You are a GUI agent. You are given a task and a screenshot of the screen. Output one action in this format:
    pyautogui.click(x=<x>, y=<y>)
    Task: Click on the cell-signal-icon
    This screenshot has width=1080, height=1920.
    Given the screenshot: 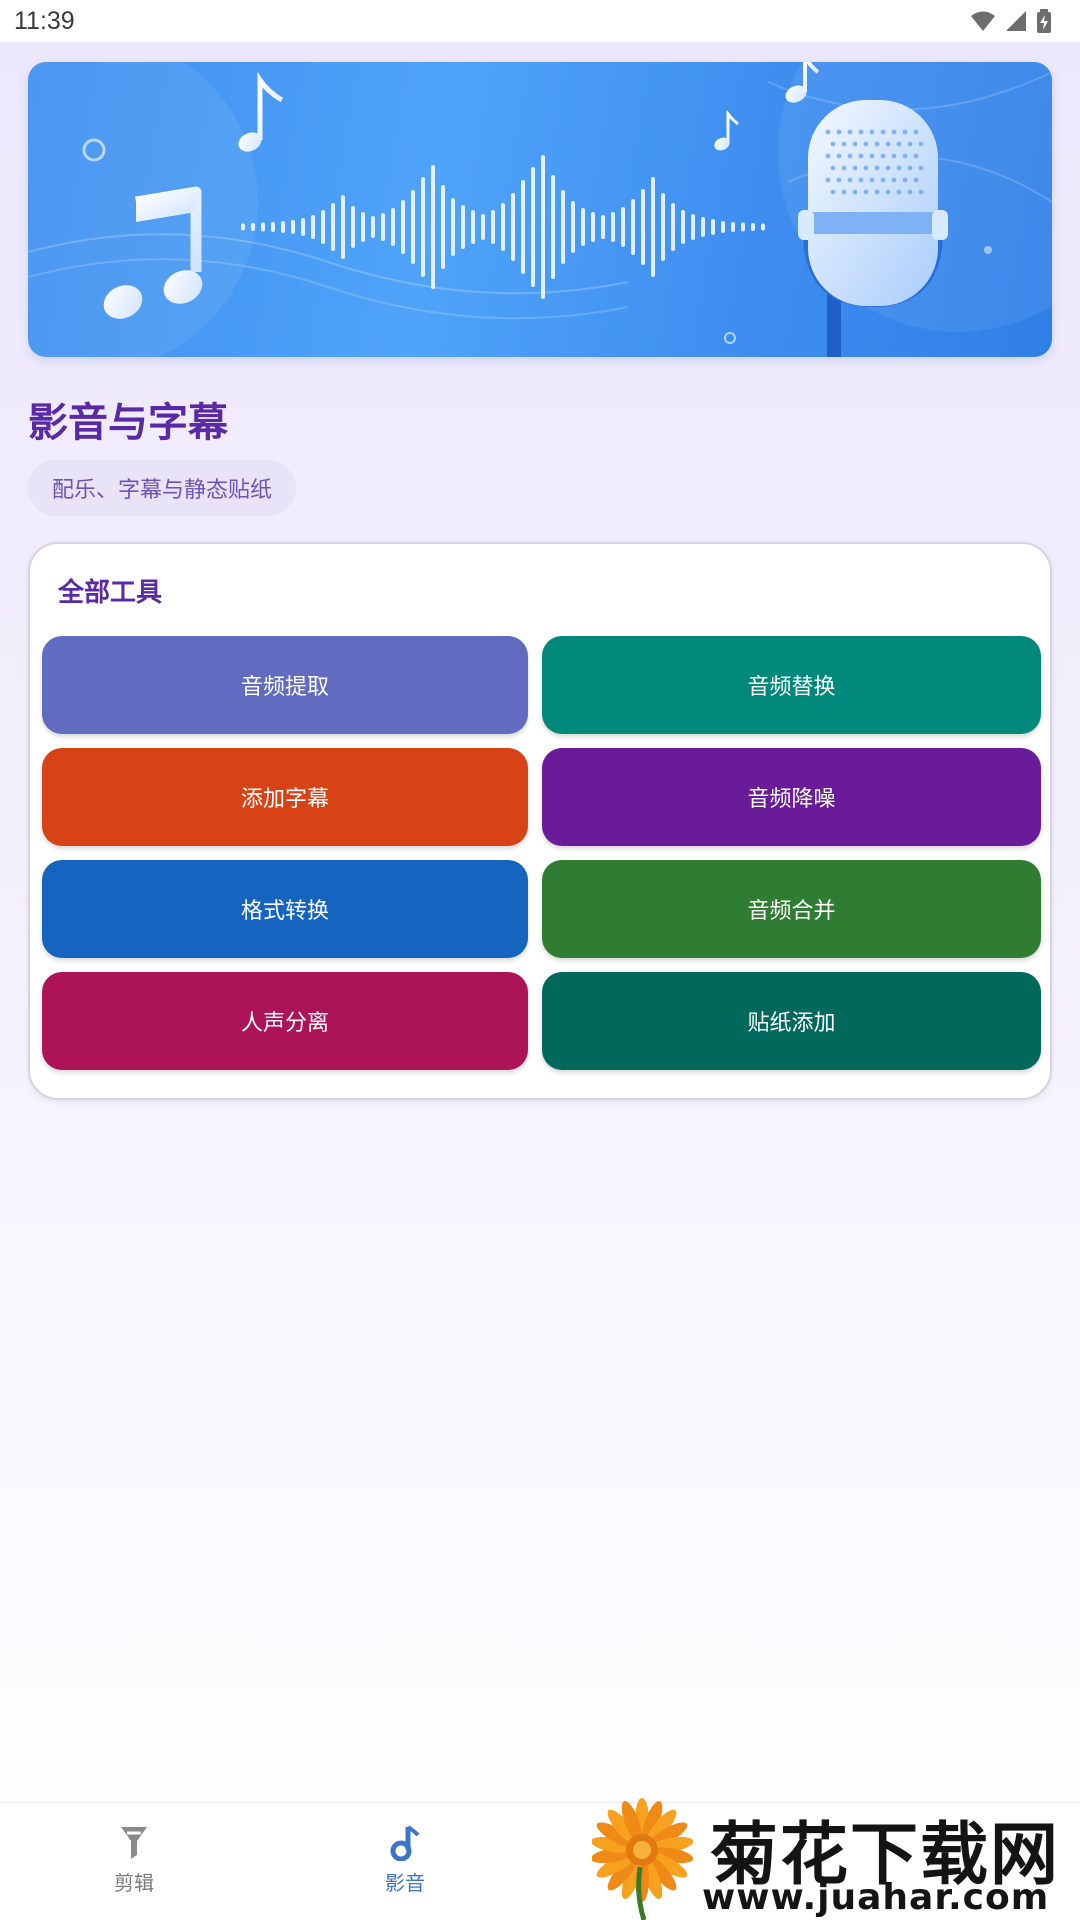 What is the action you would take?
    pyautogui.click(x=1016, y=21)
    